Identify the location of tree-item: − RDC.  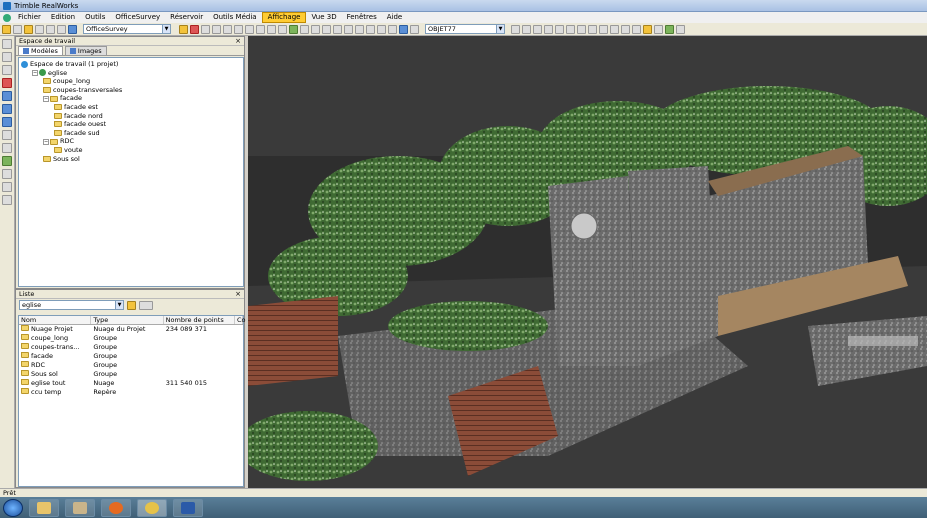
(131, 141).